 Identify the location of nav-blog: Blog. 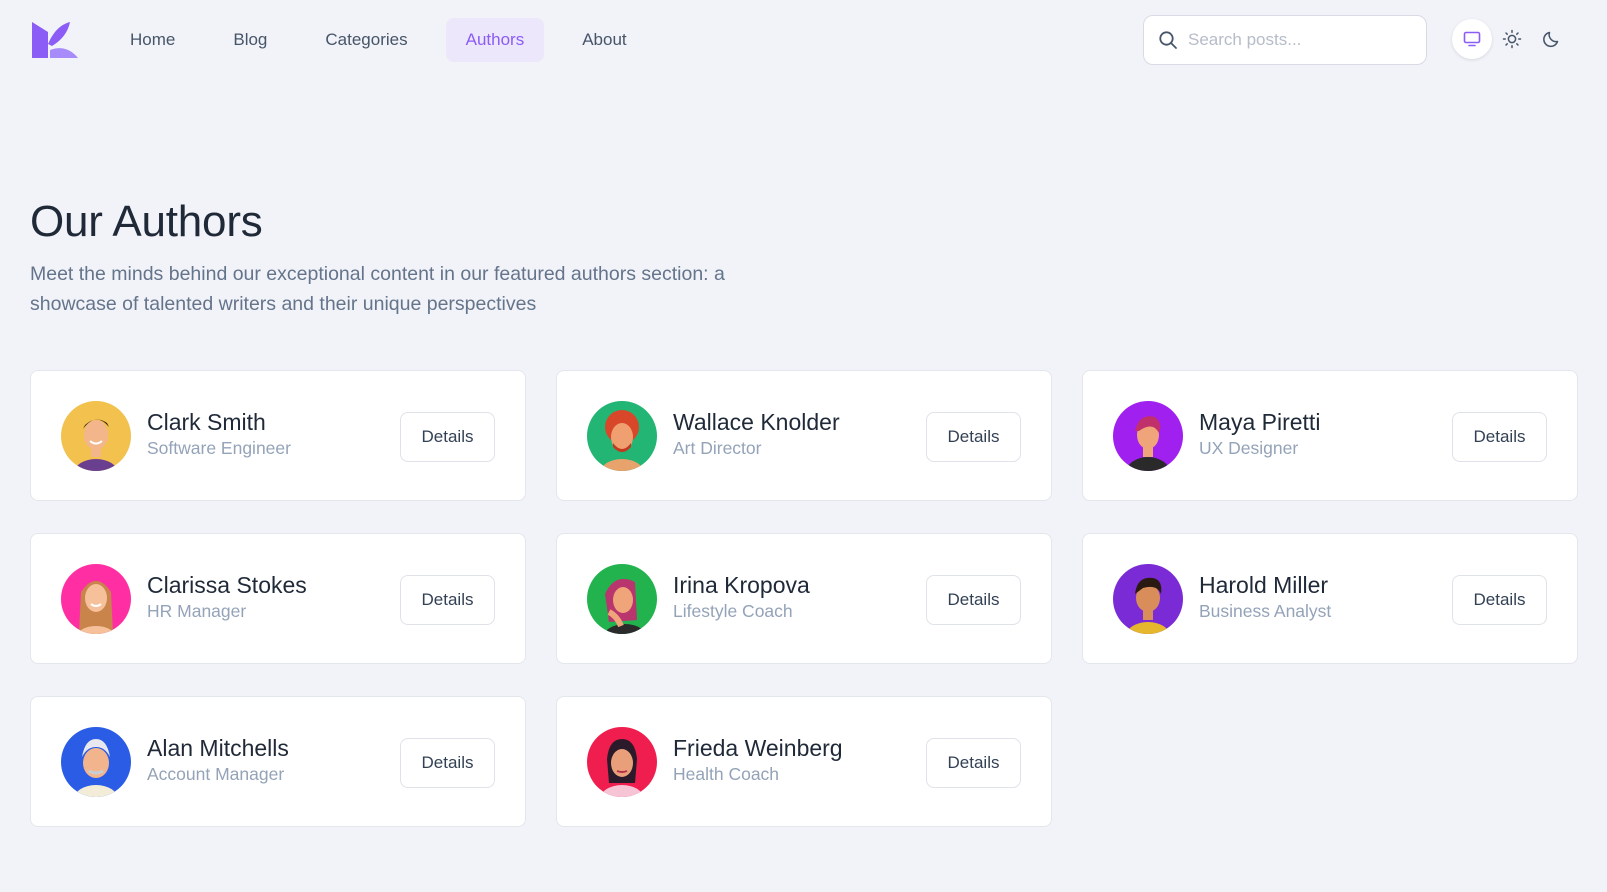
(250, 40).